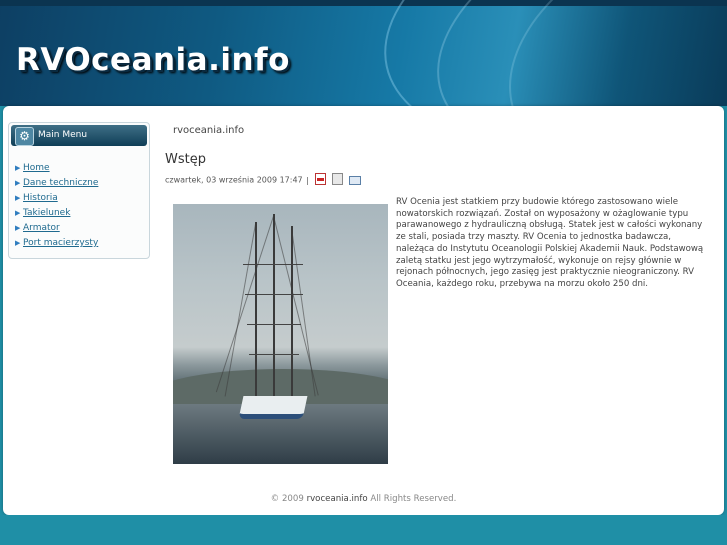  What do you see at coordinates (46, 213) in the screenshot?
I see `menu-link-takielunek: Takielunek` at bounding box center [46, 213].